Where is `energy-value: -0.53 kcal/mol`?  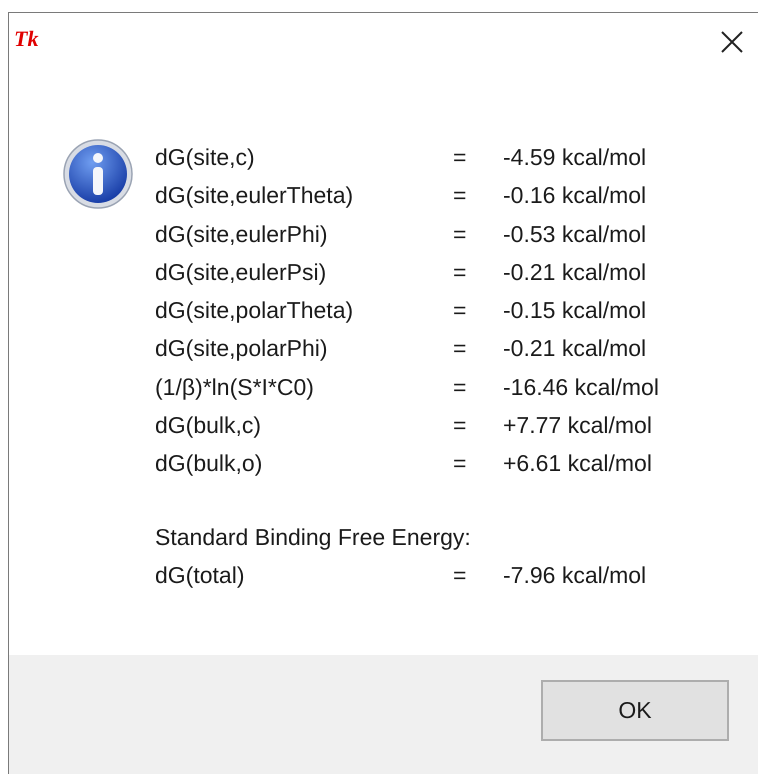
energy-value: -0.53 kcal/mol is located at coordinates (575, 234).